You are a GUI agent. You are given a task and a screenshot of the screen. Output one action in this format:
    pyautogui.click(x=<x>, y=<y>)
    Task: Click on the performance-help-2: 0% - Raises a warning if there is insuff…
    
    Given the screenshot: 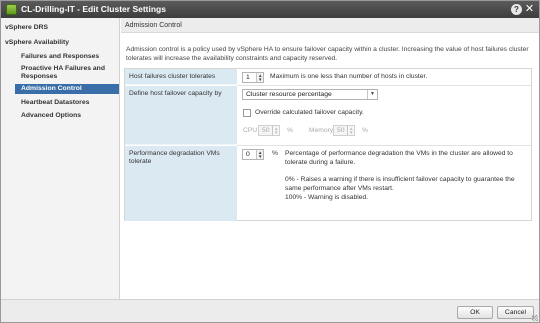 What is the action you would take?
    pyautogui.click(x=400, y=184)
    